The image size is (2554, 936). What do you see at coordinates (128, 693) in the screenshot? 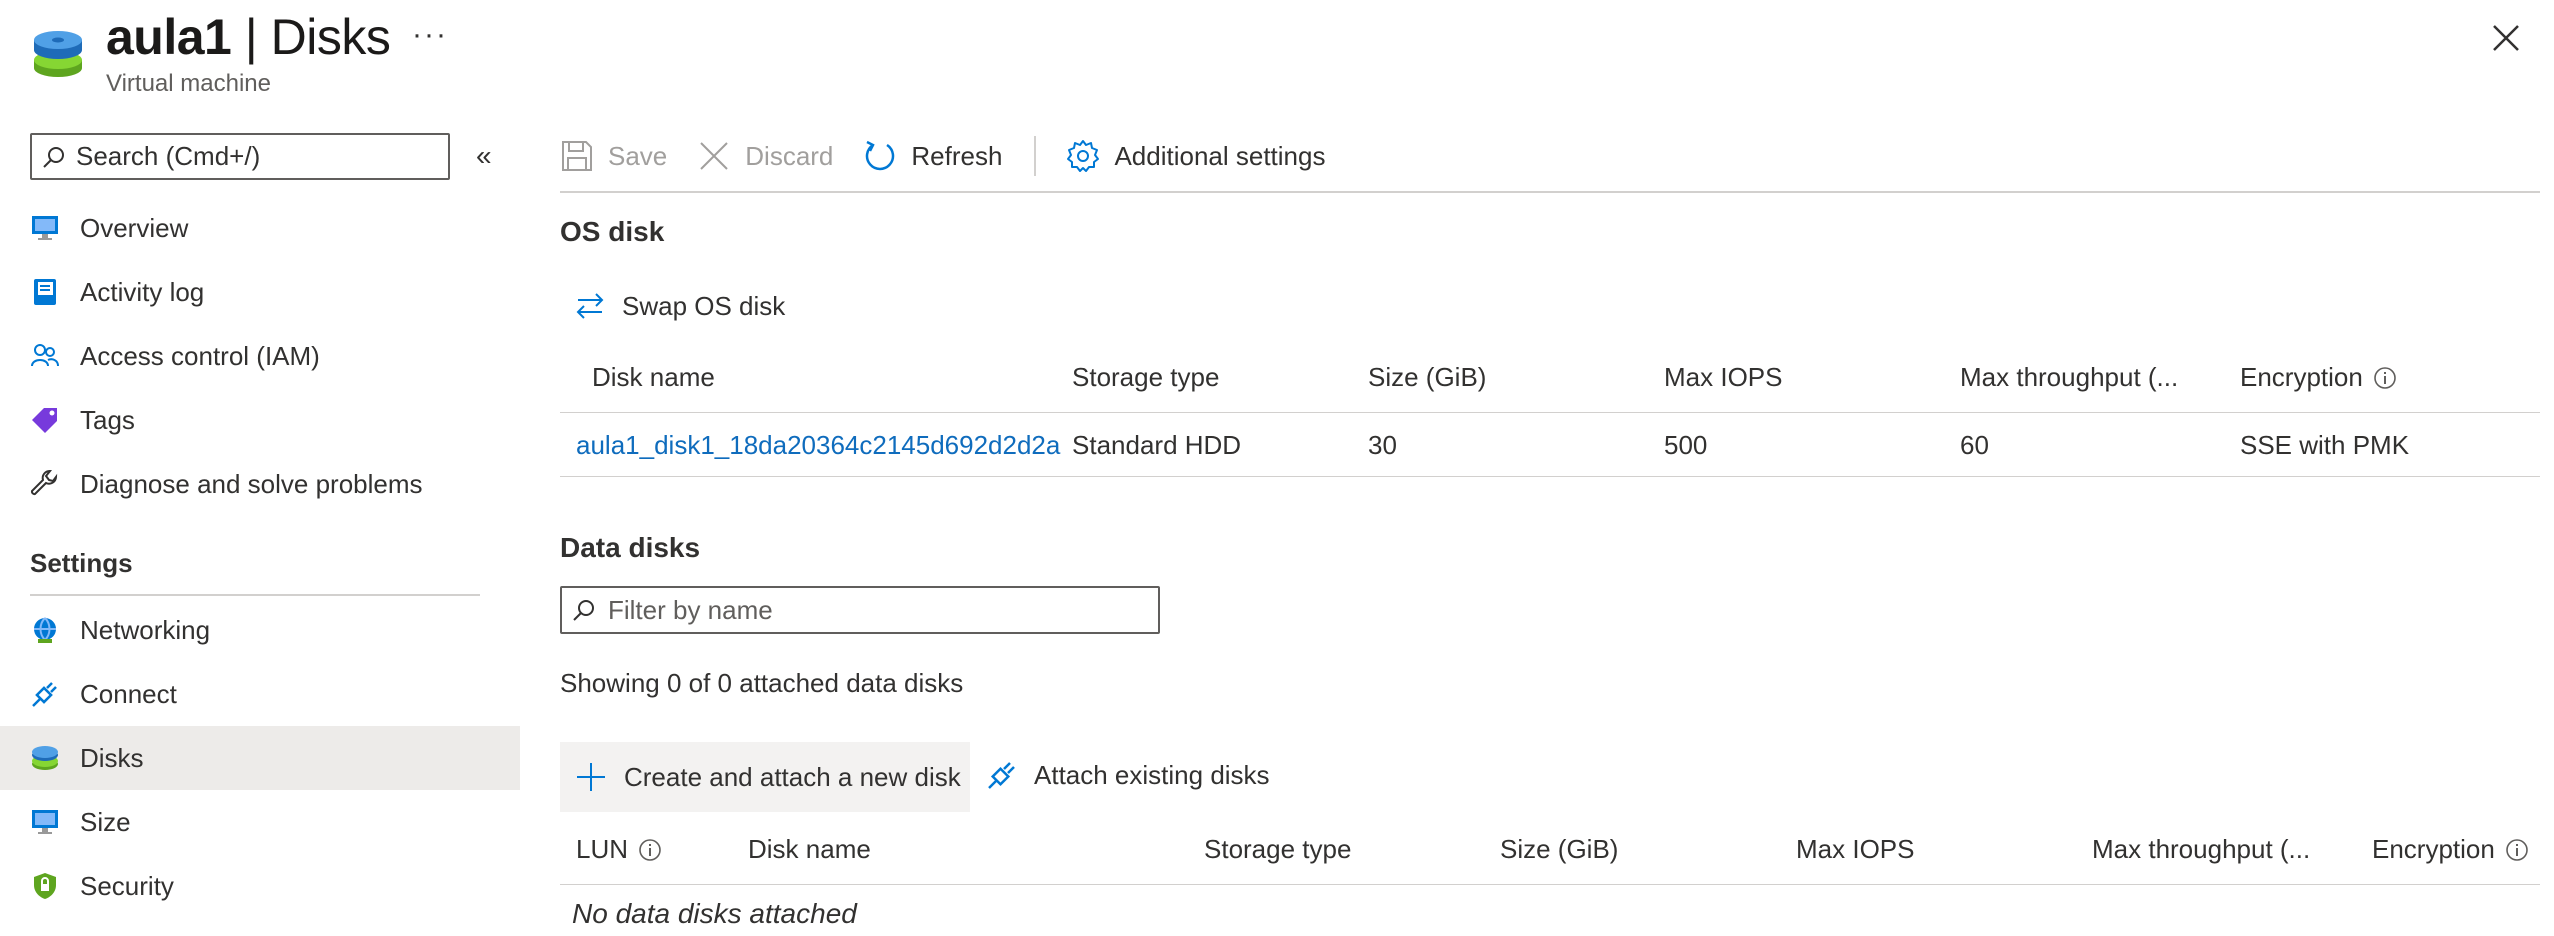
I see `sidebar-item-label: Connect` at bounding box center [128, 693].